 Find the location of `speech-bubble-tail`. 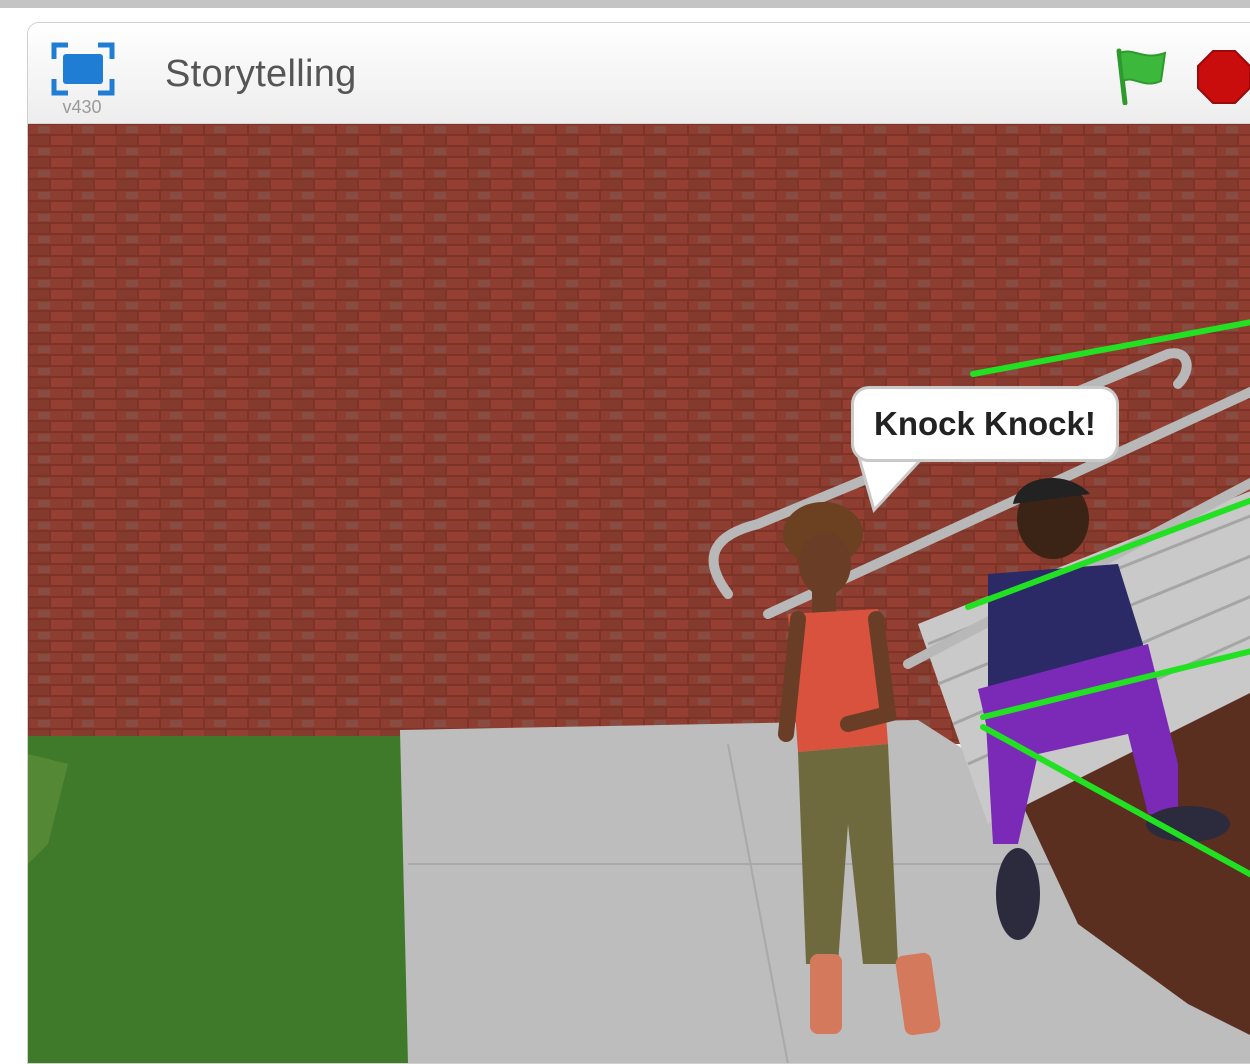

speech-bubble-tail is located at coordinates (892, 483).